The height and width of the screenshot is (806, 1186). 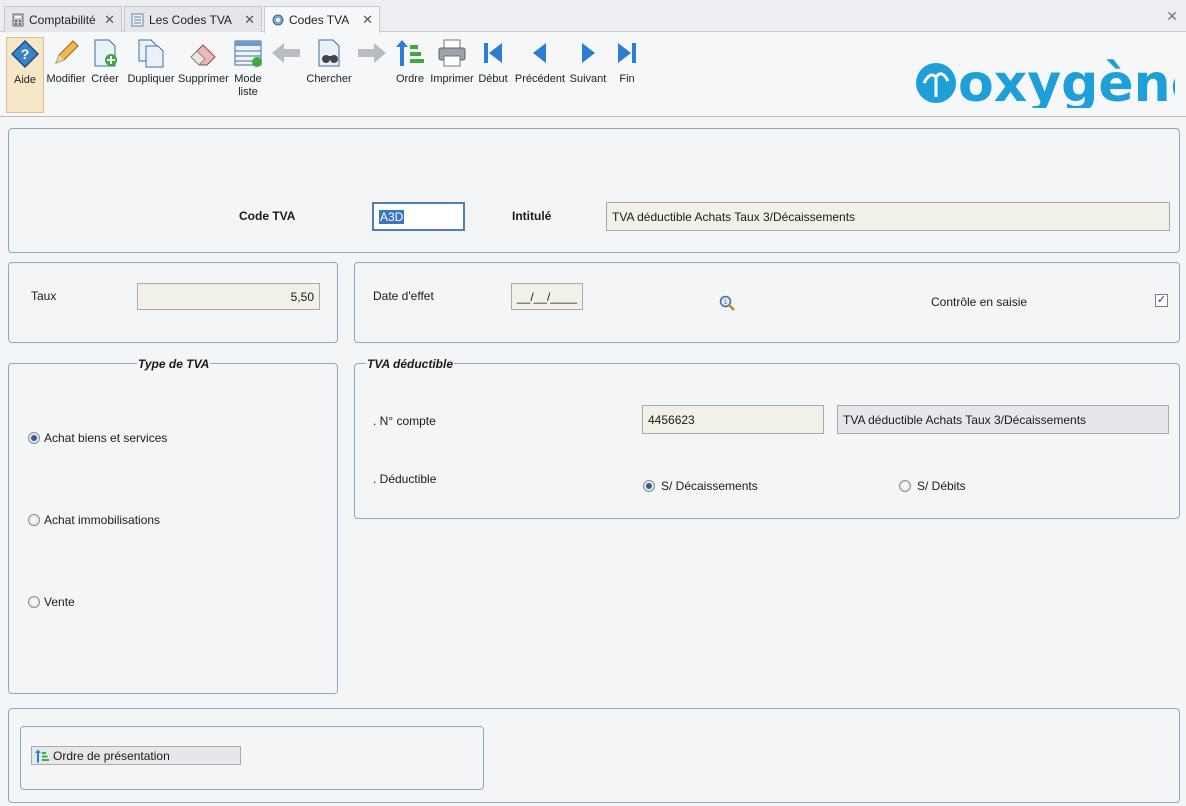 I want to click on mode-liste-label: Mode liste, so click(x=248, y=86).